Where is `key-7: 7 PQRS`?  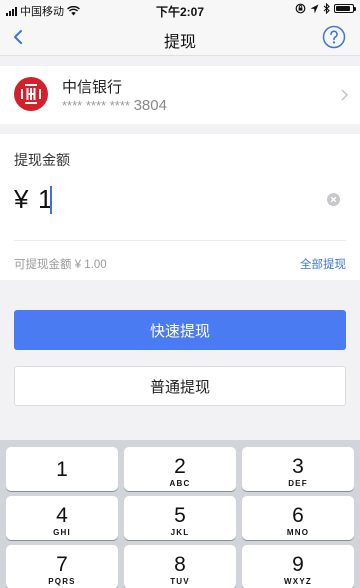
key-7: 7 PQRS is located at coordinates (62, 566).